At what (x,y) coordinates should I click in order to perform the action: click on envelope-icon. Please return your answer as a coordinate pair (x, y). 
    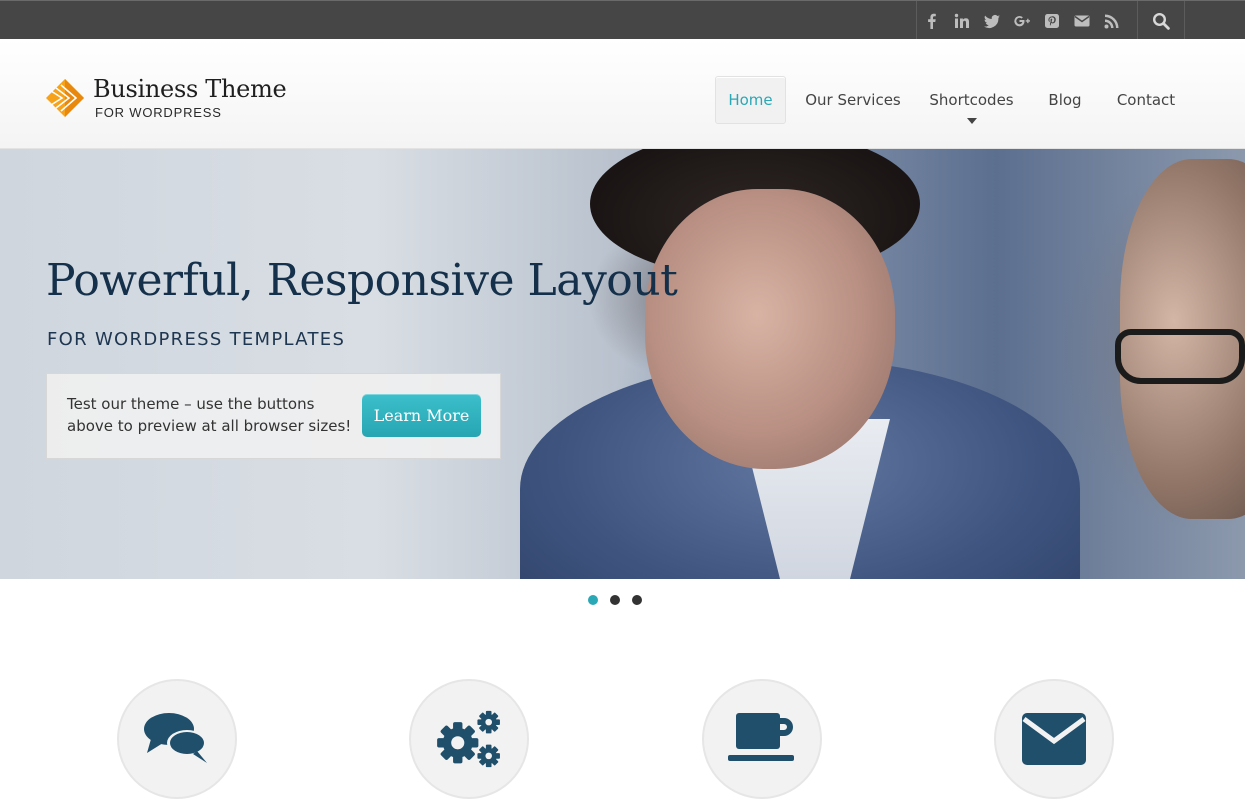
    Looking at the image, I should click on (1054, 739).